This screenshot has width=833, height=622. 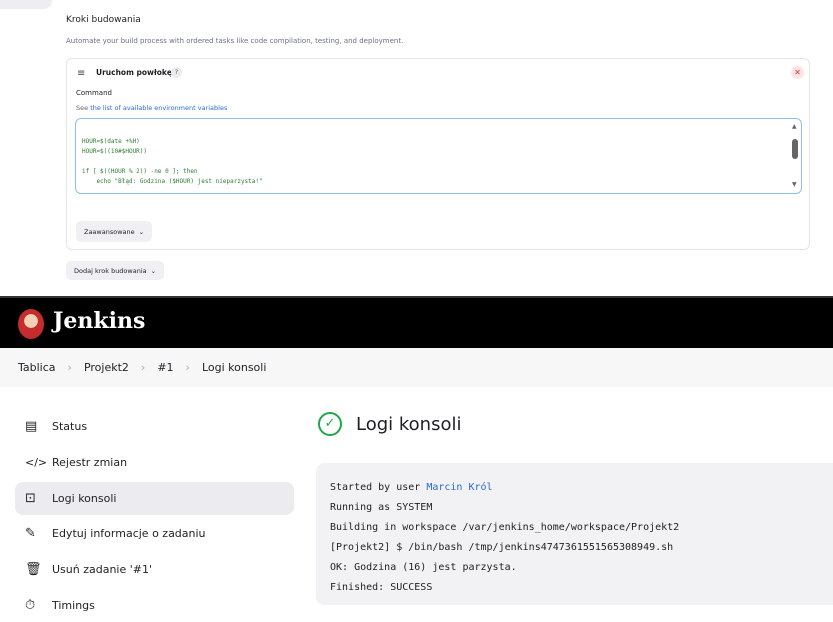 I want to click on sidebar-item-status: ▤ Status, so click(x=154, y=426).